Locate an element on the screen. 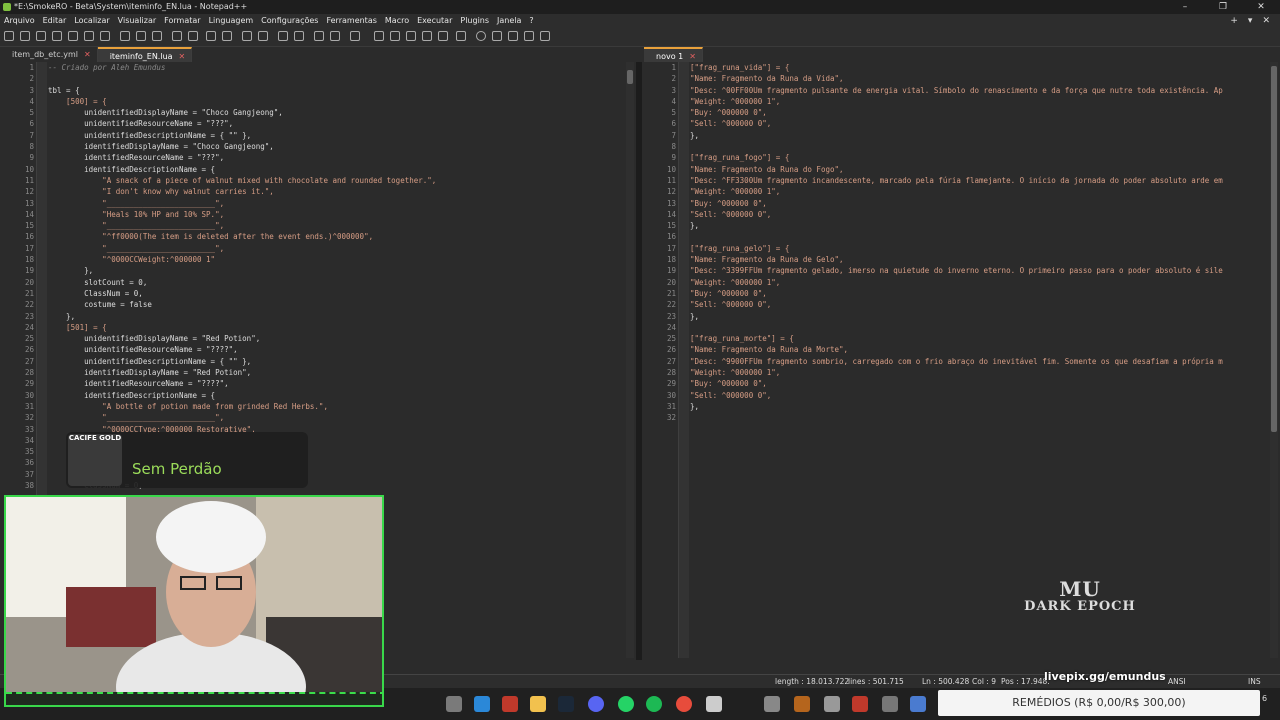  code-line: unidentifiedDisplayName = "Red Potion", is located at coordinates (335, 338).